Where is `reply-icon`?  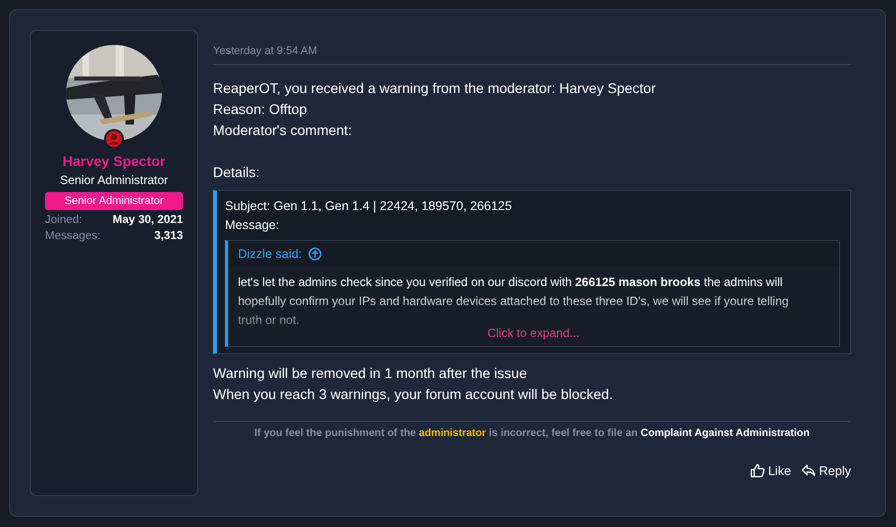
reply-icon is located at coordinates (808, 470).